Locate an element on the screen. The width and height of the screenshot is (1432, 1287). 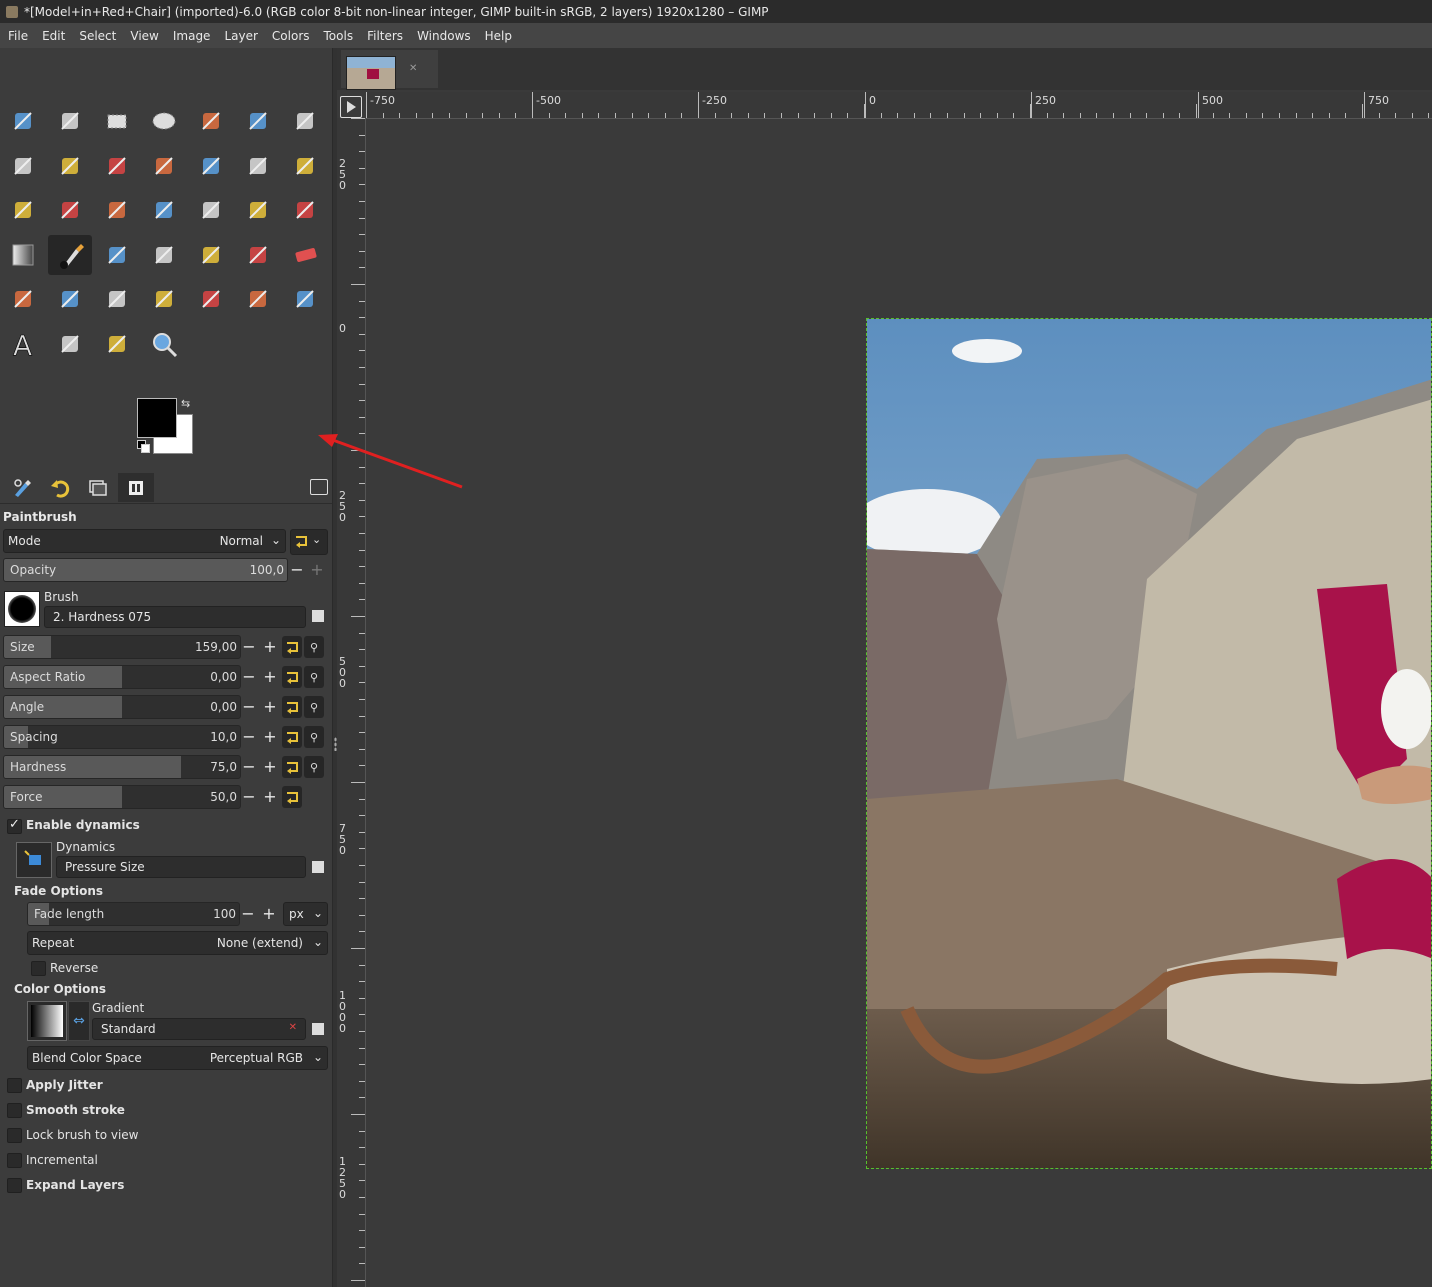
angle-decrease: − is located at coordinates (249, 707).